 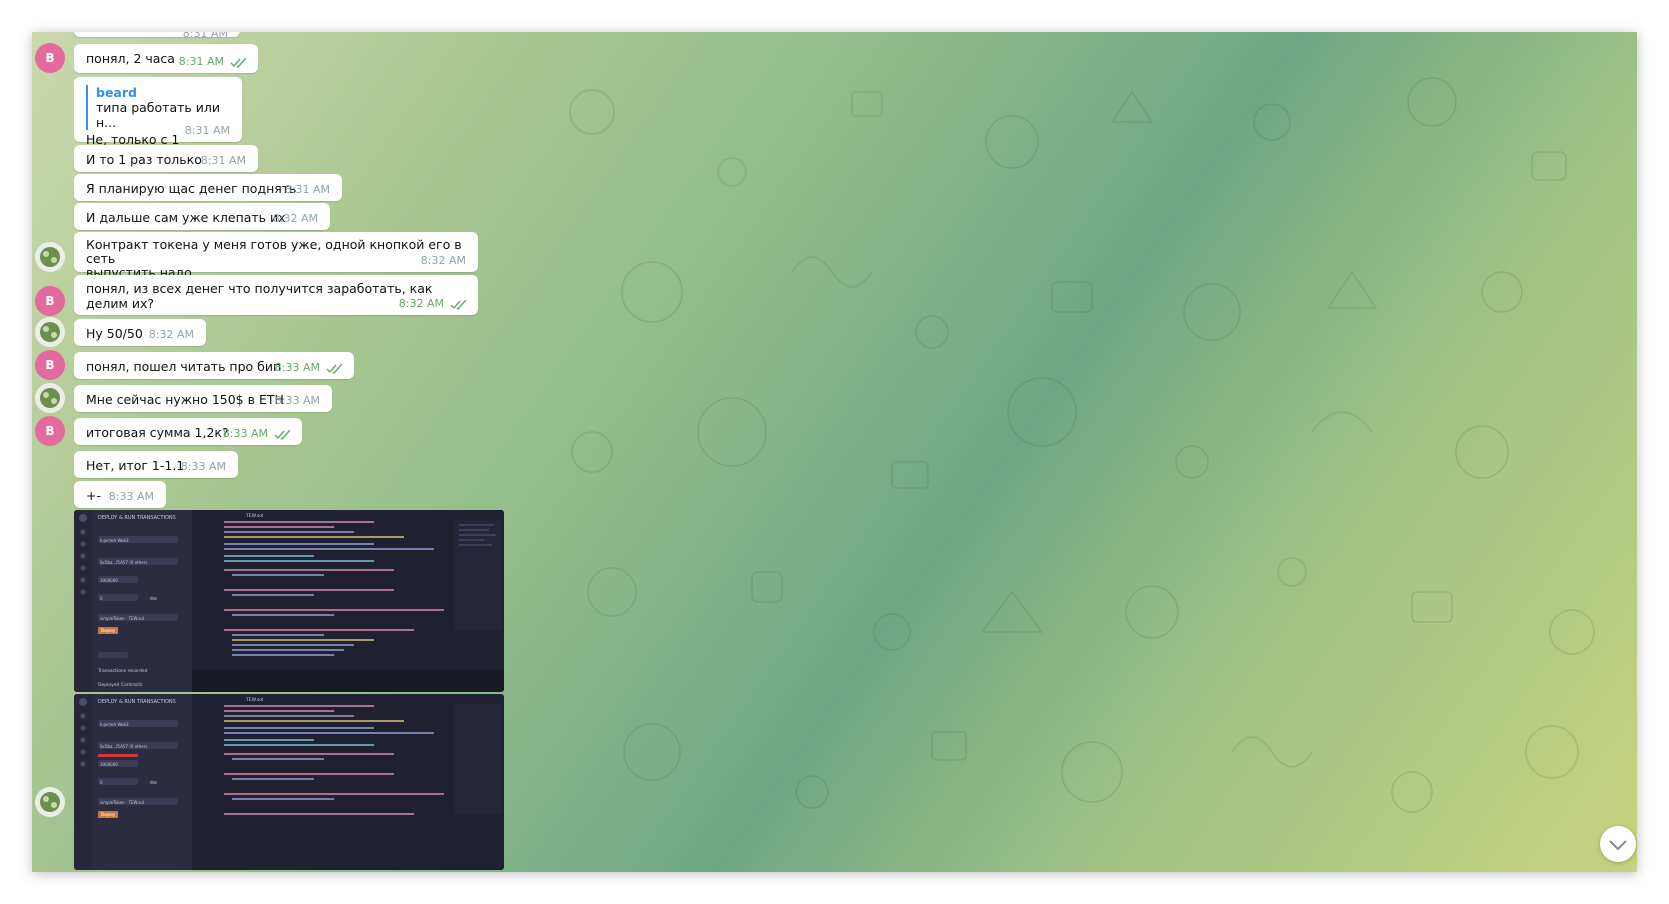 I want to click on message-bubble: Нет, итог 1-1.1 8:33 AM, so click(x=156, y=464).